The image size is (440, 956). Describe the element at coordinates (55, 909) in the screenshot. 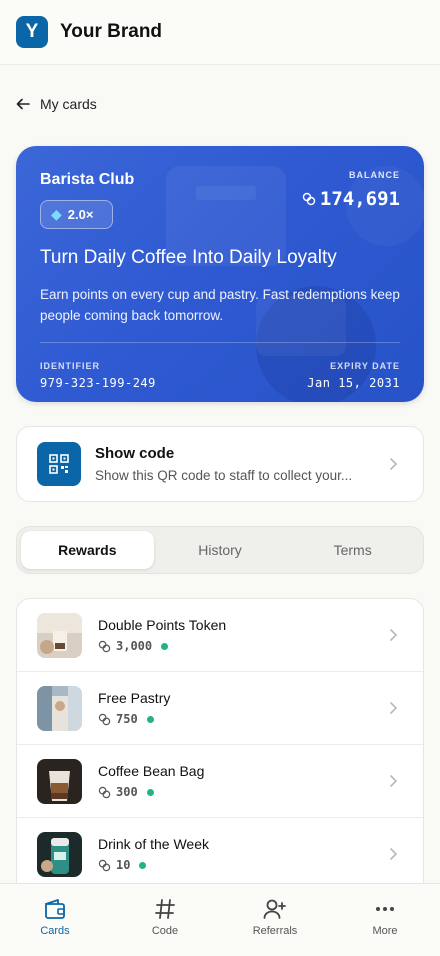

I see `wallet-icon` at that location.